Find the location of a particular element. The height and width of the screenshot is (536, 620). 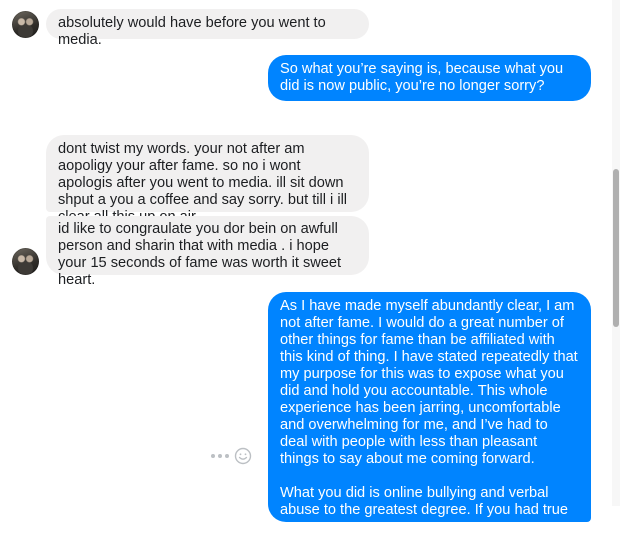

emoji-reaction-icon is located at coordinates (243, 456).